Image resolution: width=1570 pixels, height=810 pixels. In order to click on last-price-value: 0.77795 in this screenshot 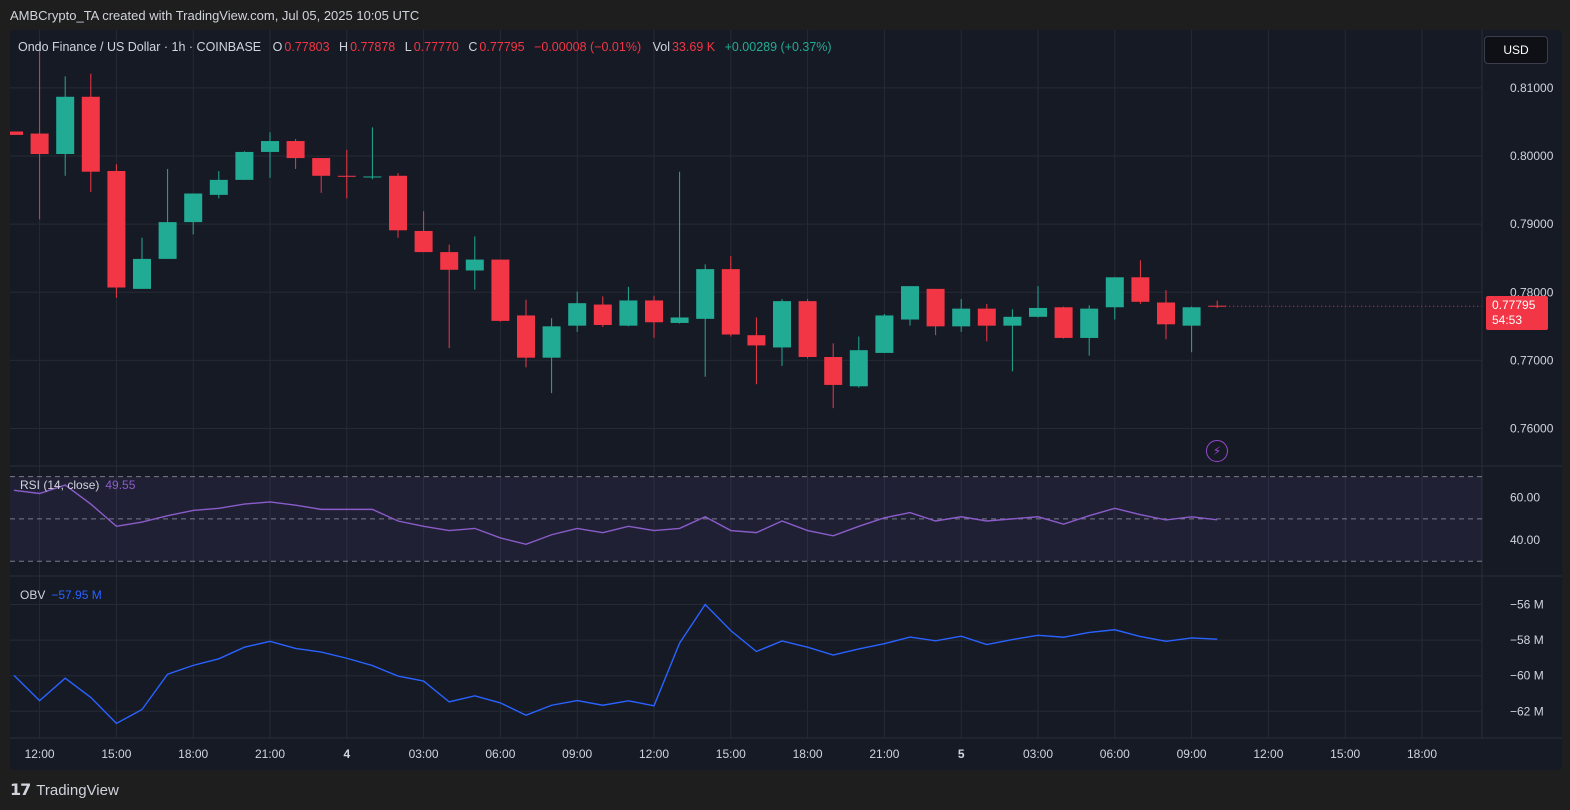, I will do `click(1514, 305)`.